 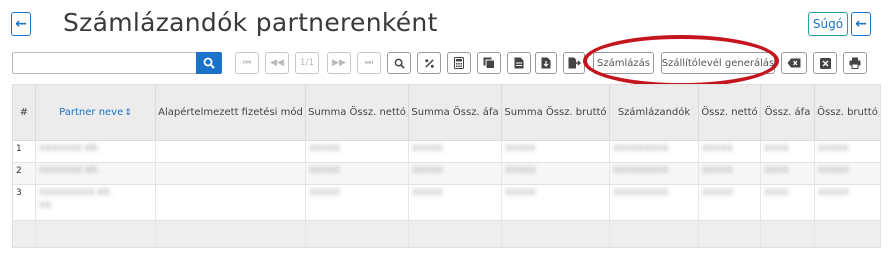 I want to click on first-page-icon: ⏮, so click(x=247, y=63).